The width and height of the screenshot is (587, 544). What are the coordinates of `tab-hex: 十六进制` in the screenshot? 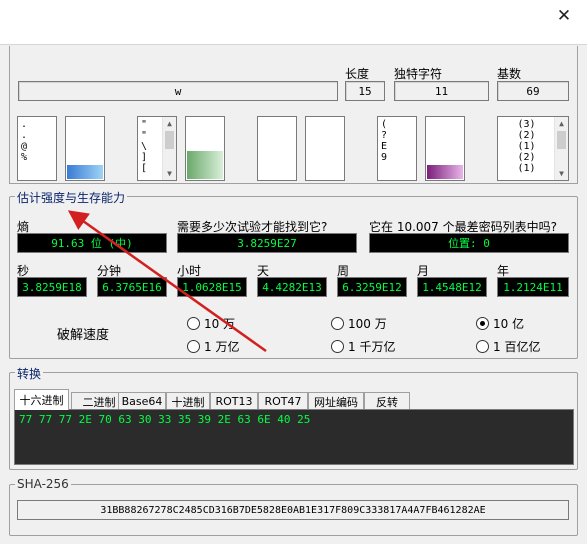 It's located at (41, 399).